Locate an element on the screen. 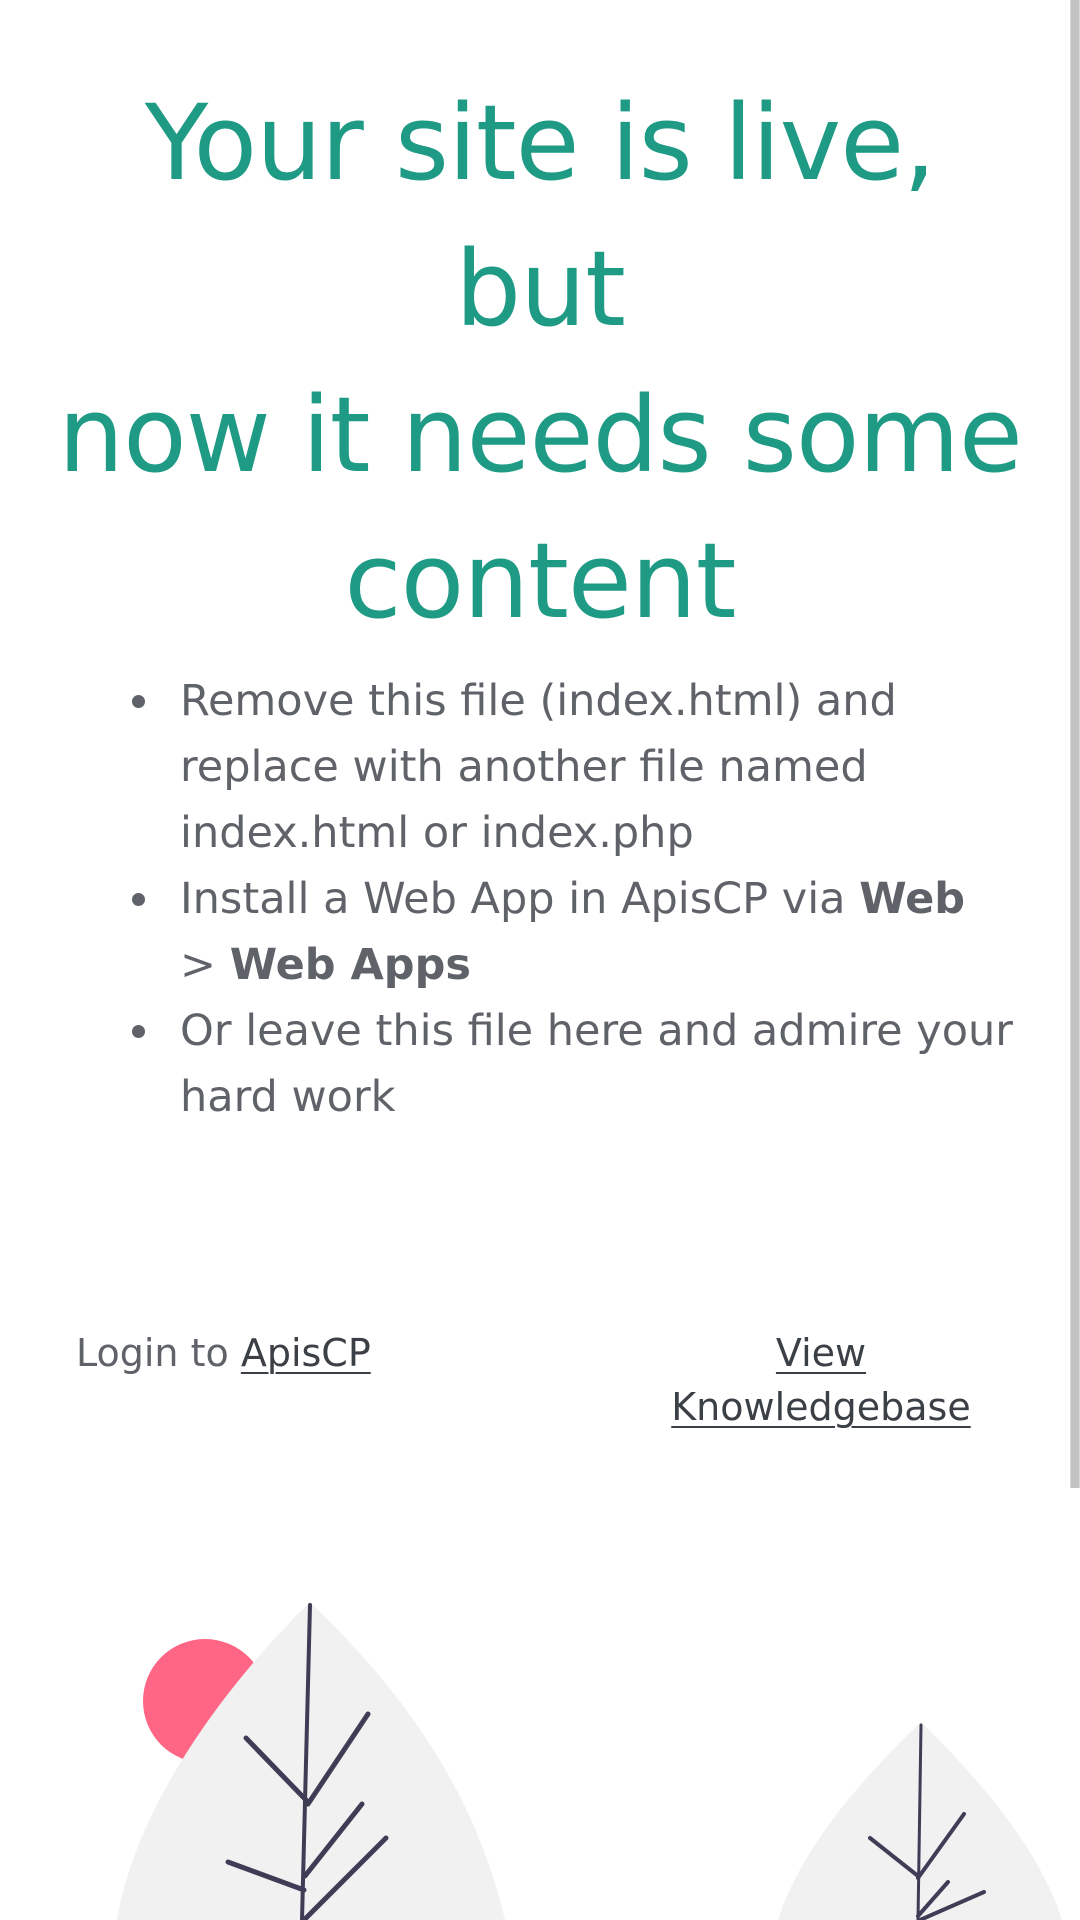 The height and width of the screenshot is (1920, 1080). login-prefix: Login to is located at coordinates (158, 1353).